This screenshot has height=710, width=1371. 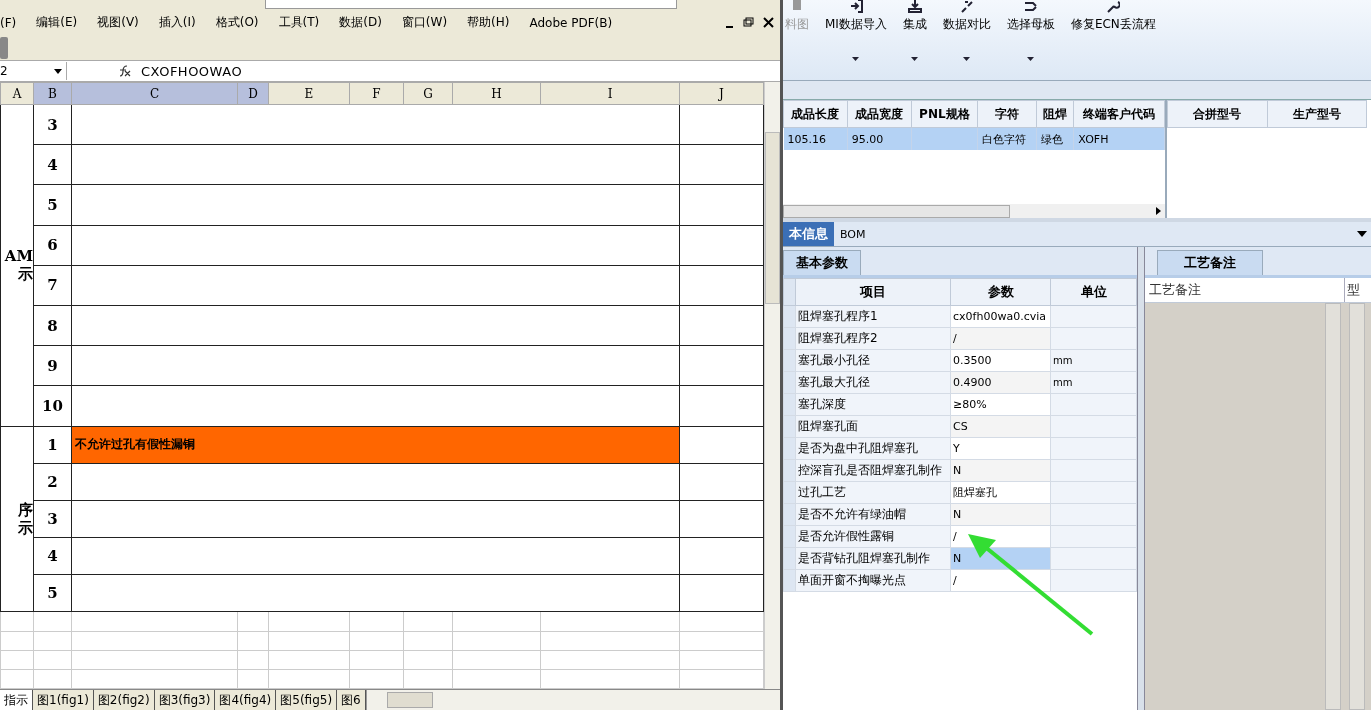 What do you see at coordinates (360, 22) in the screenshot?
I see `menu-item: 数据(D)` at bounding box center [360, 22].